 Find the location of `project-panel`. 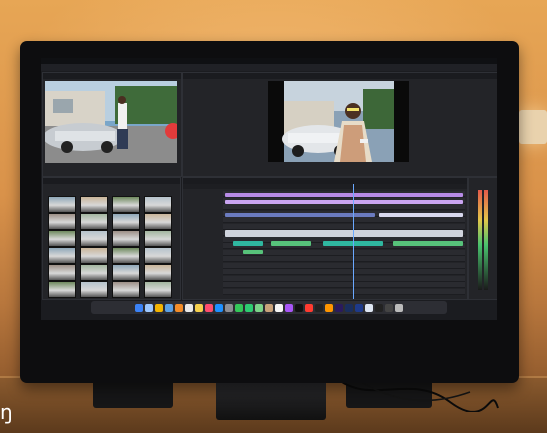

project-panel is located at coordinates (111, 238).